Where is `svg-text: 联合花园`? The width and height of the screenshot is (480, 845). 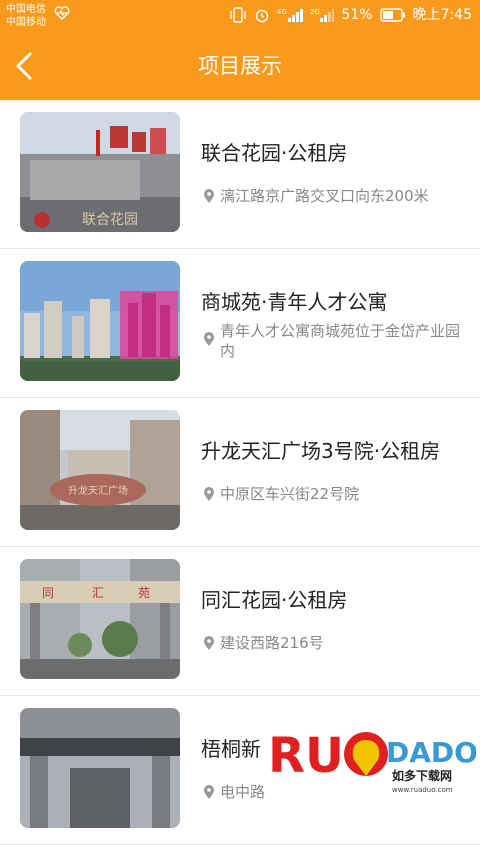 svg-text: 联合花园 is located at coordinates (110, 220).